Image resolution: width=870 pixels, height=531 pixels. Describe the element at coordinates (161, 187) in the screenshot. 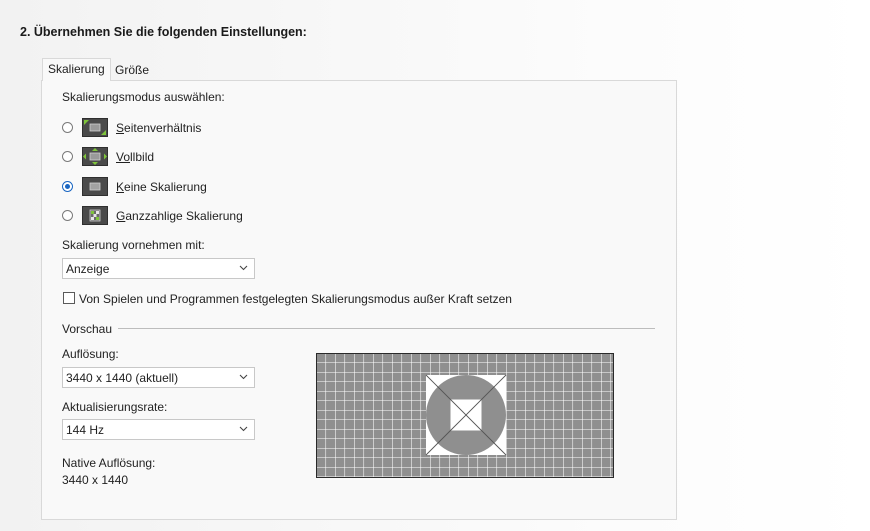

I see `mode-label-no-scaling: Keine Skalierung` at that location.